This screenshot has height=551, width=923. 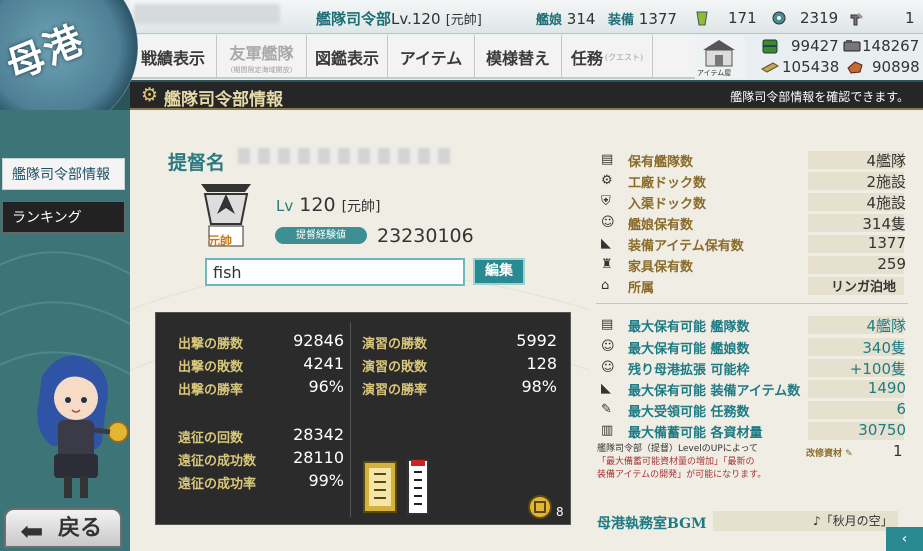 What do you see at coordinates (702, 18) in the screenshot?
I see `bucket-icon` at bounding box center [702, 18].